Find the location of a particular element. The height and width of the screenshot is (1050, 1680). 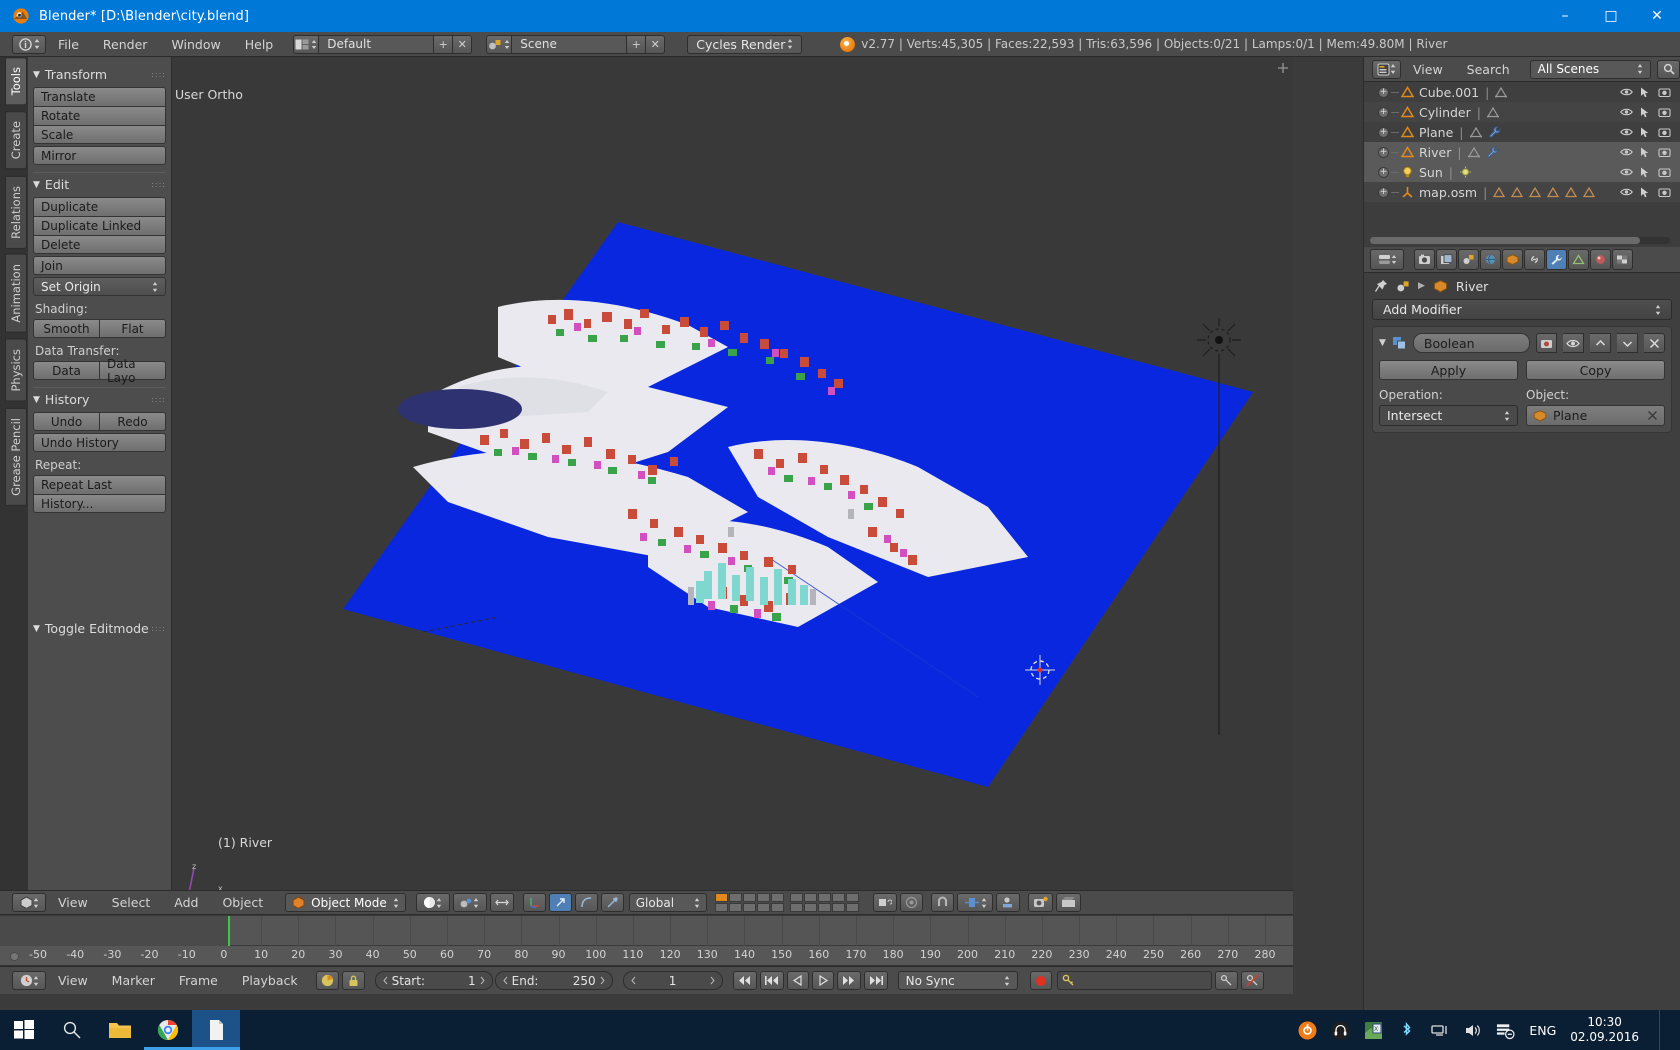

modifier-move-down-button is located at coordinates (1627, 343).